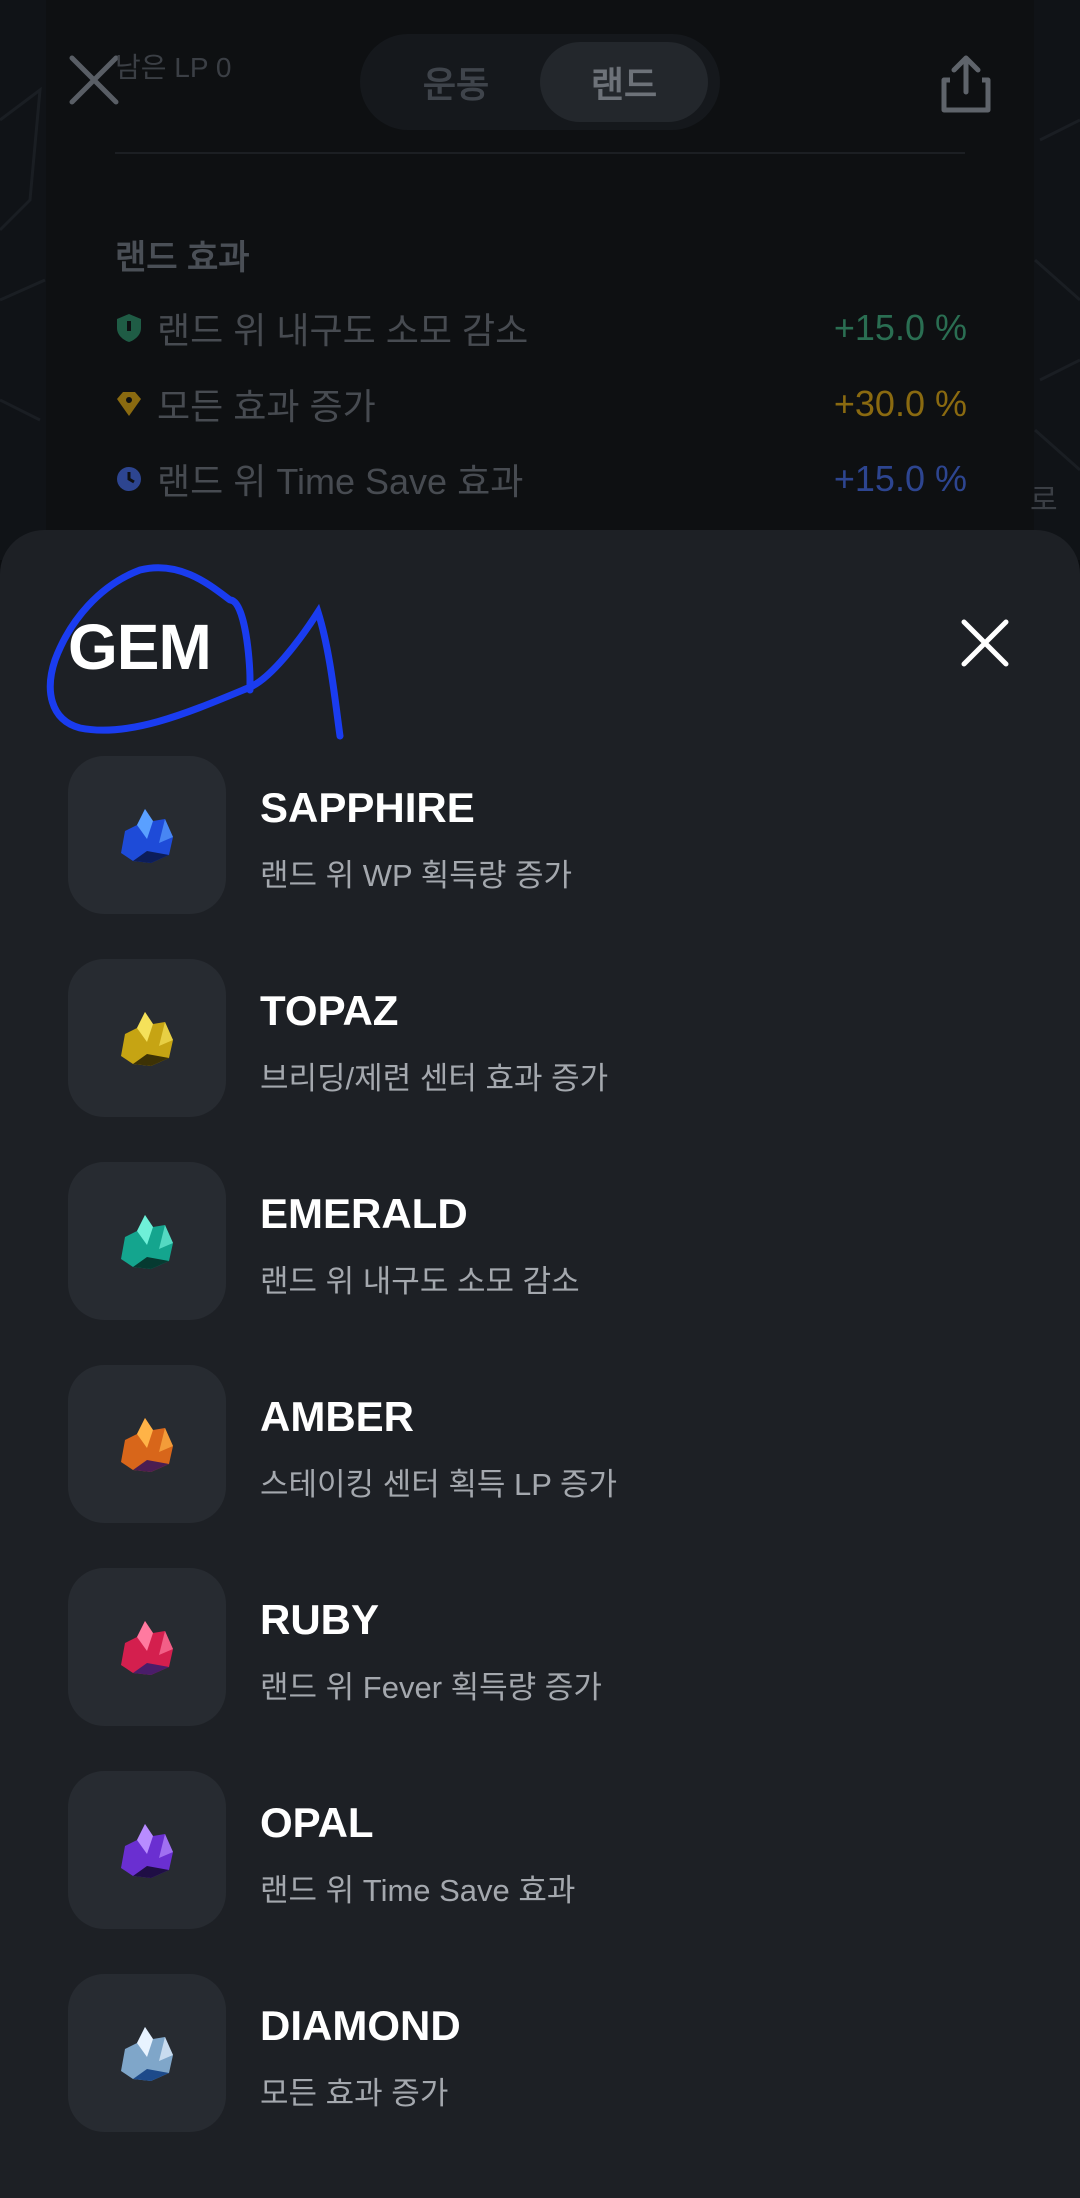 The image size is (1080, 2198). Describe the element at coordinates (541, 404) in the screenshot. I see `effect-row-all: 모든 효과 증가 +30.0 %` at that location.